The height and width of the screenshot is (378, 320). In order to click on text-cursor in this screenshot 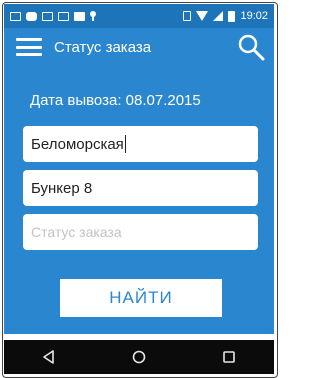, I will do `click(125, 144)`.